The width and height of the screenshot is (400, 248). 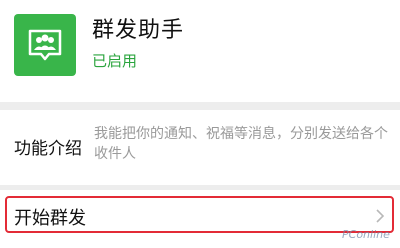 What do you see at coordinates (380, 216) in the screenshot?
I see `chevron-right-icon` at bounding box center [380, 216].